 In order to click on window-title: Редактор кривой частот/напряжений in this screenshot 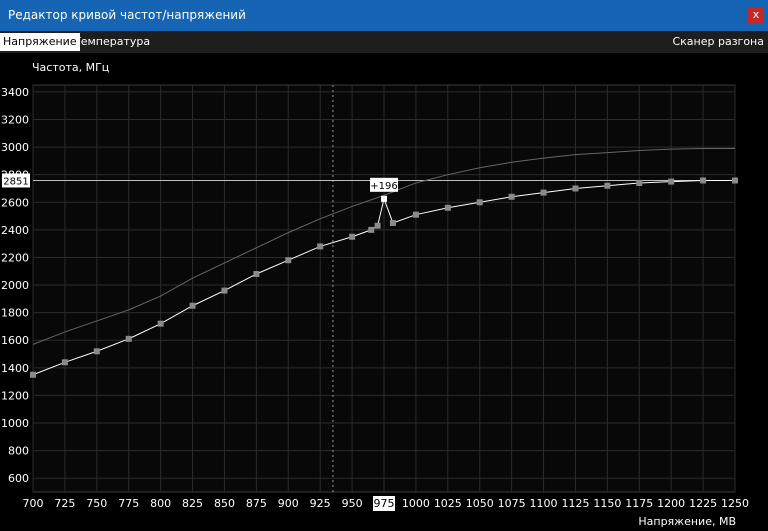, I will do `click(127, 15)`.